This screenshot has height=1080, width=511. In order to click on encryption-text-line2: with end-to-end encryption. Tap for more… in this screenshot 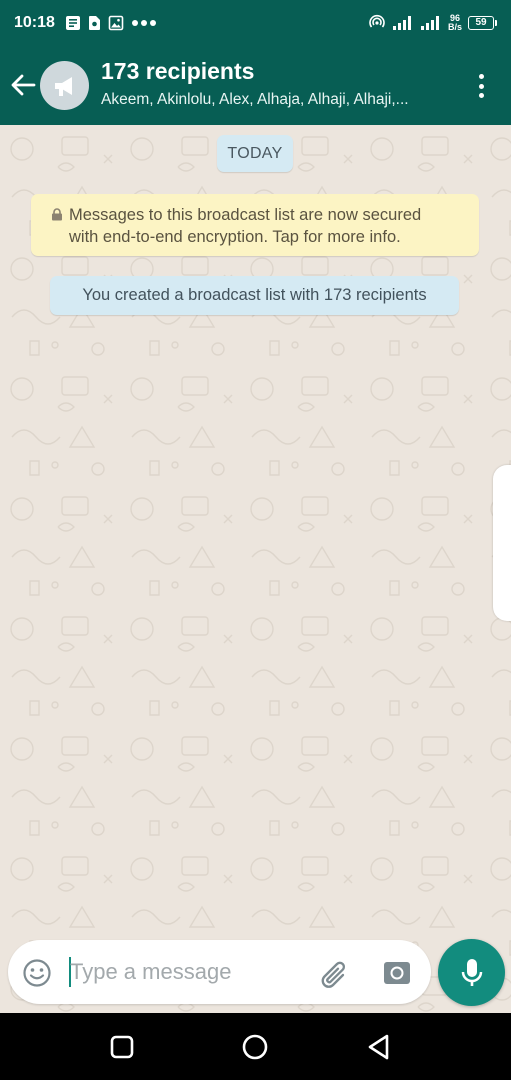, I will do `click(235, 237)`.